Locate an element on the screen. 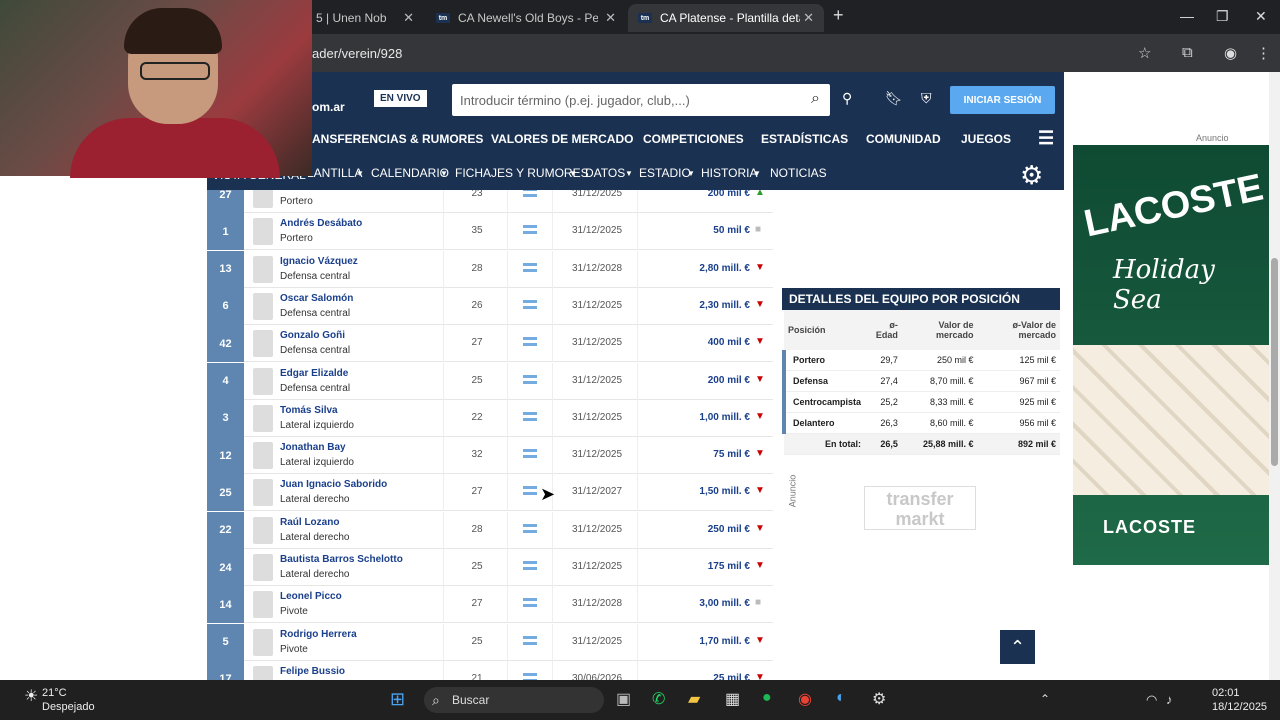 This screenshot has width=1280, height=720. nav-market-values: VALORES DE MERCADO is located at coordinates (562, 139).